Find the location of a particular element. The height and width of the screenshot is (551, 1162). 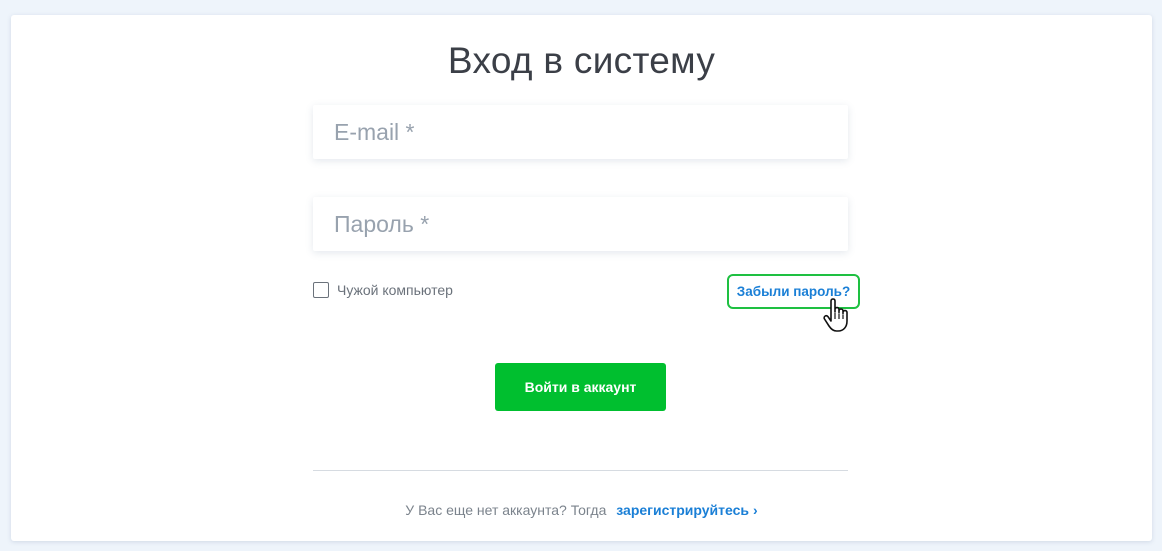

foreign-computer-checkbox is located at coordinates (321, 290).